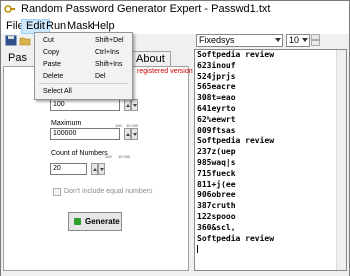  Describe the element at coordinates (124, 156) in the screenshot. I see `count-scale-high: 10 000` at that location.